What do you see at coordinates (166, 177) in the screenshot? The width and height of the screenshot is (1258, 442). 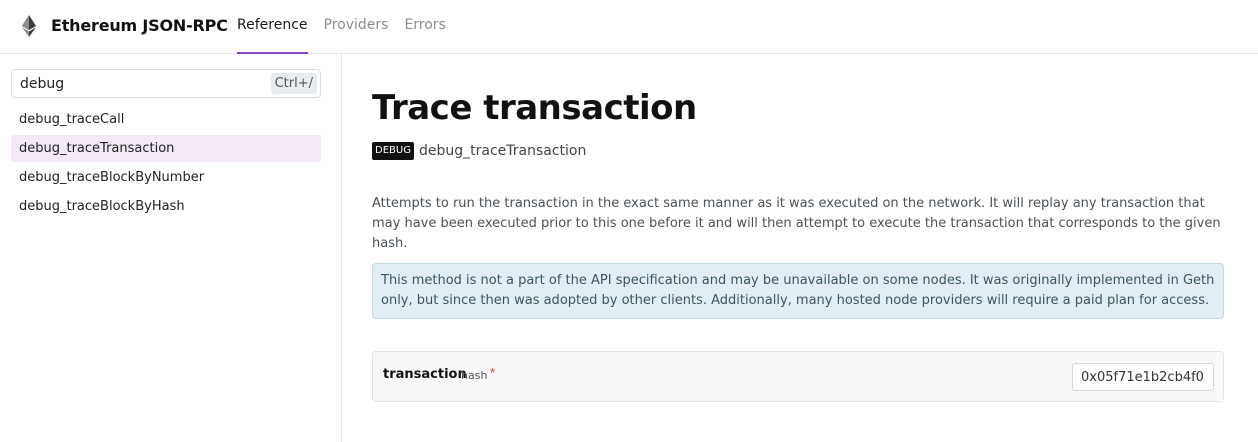 I see `result-item-debug-traceblockbynumber: debug_traceBlockByNumber` at bounding box center [166, 177].